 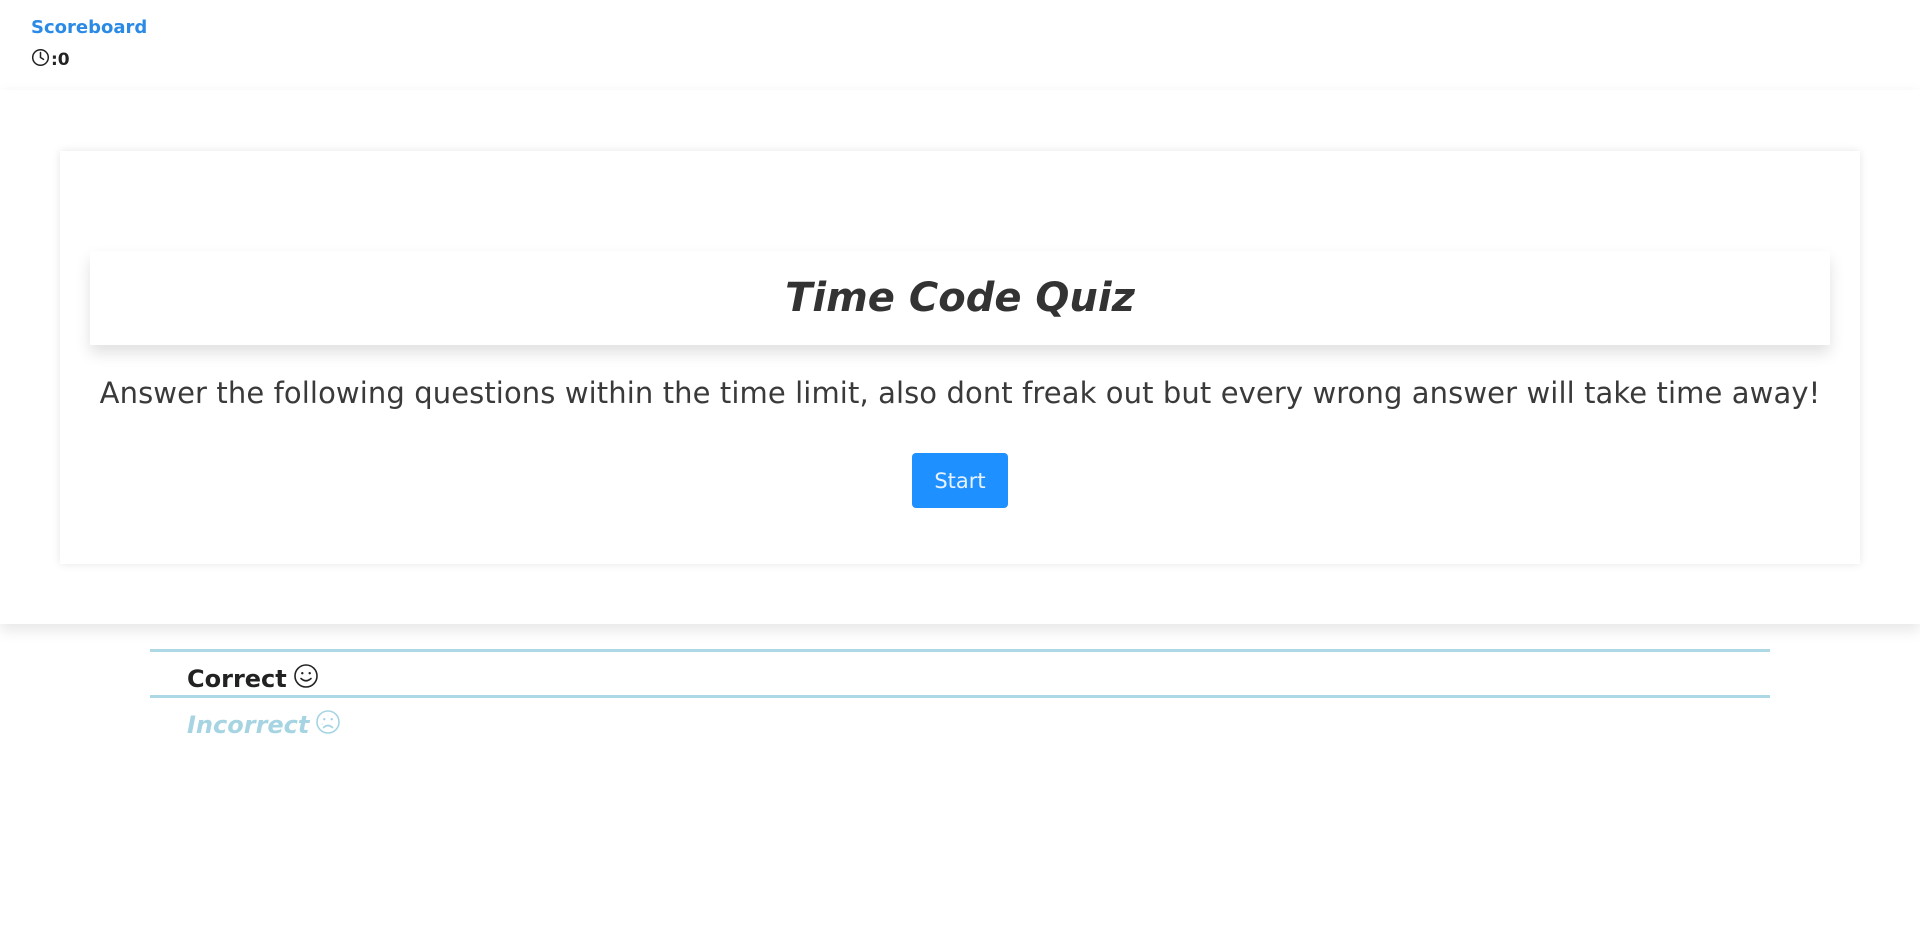 What do you see at coordinates (303, 679) in the screenshot?
I see `smile-icon` at bounding box center [303, 679].